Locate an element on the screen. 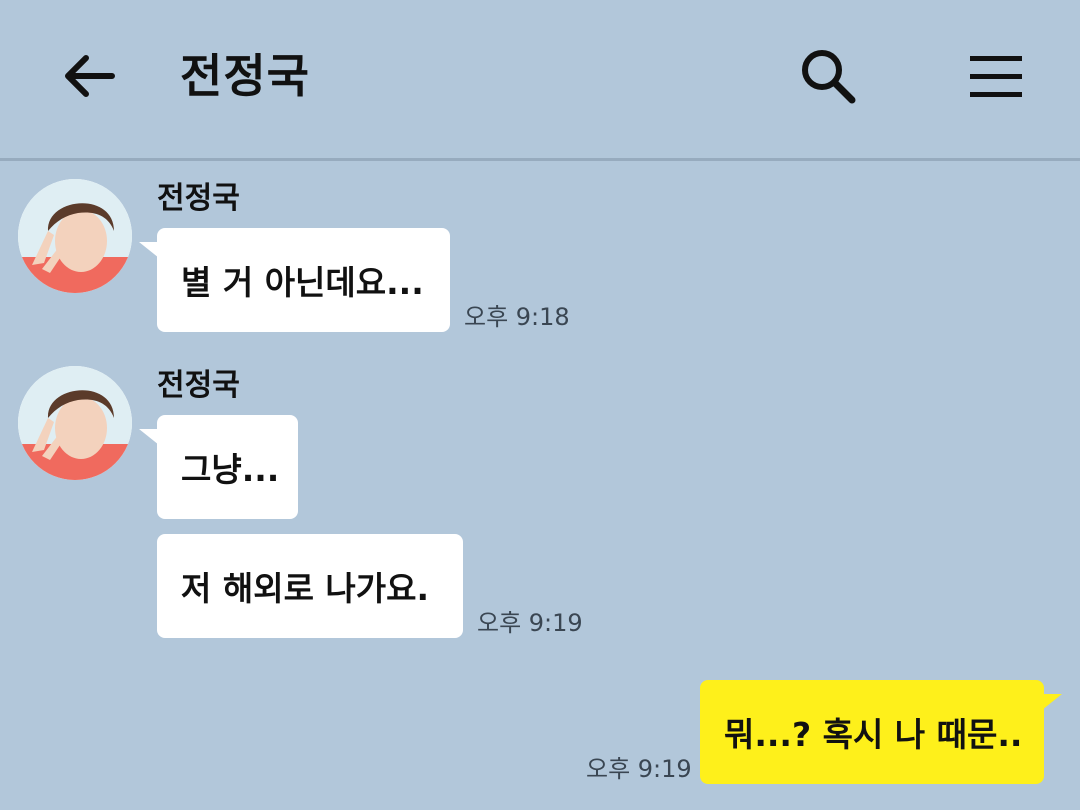 The height and width of the screenshot is (810, 1080). menu-button is located at coordinates (996, 76).